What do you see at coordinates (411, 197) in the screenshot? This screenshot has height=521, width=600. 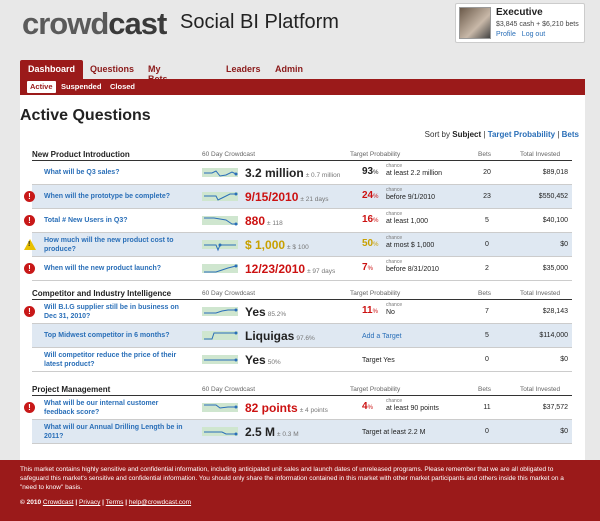 I see `target-condition: before 9/1/2010` at bounding box center [411, 197].